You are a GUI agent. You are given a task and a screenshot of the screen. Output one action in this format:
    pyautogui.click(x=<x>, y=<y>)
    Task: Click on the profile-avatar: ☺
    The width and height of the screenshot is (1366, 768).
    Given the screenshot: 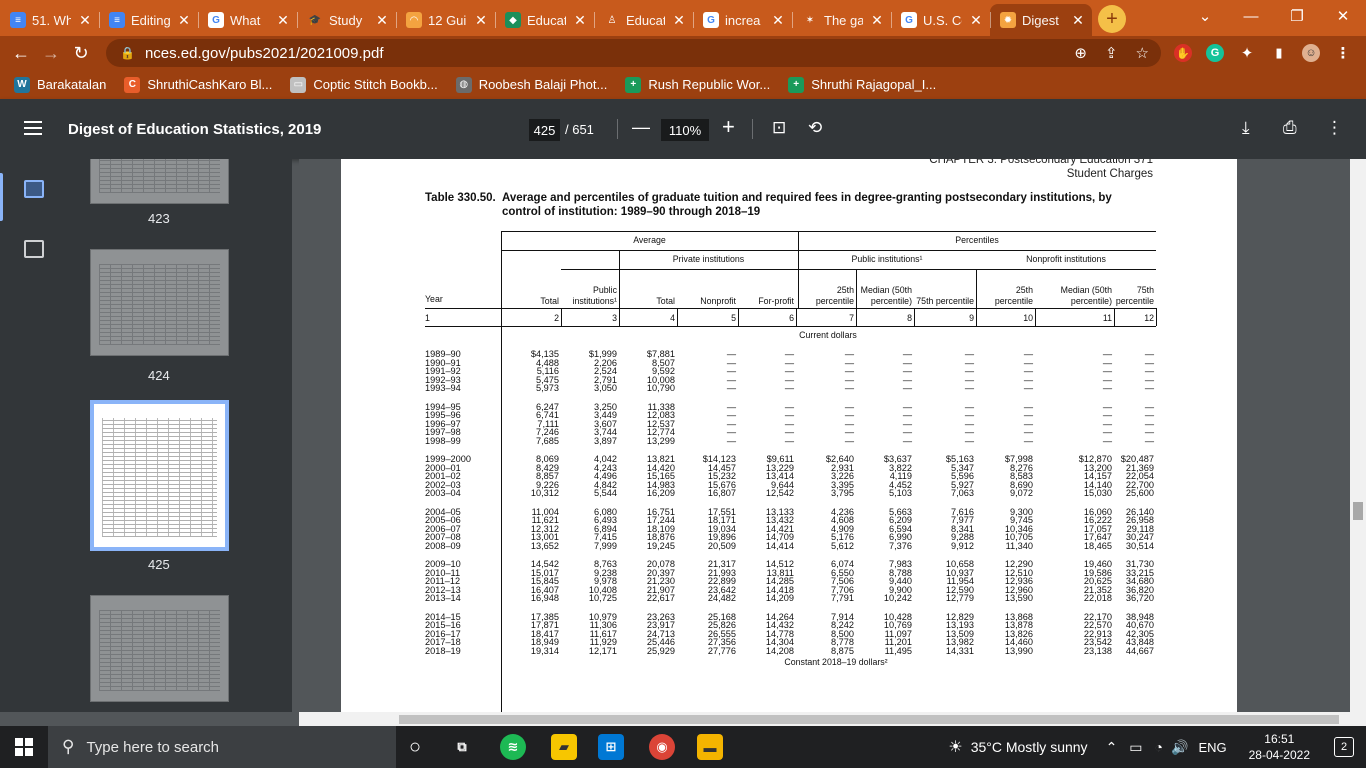 What is the action you would take?
    pyautogui.click(x=1311, y=53)
    